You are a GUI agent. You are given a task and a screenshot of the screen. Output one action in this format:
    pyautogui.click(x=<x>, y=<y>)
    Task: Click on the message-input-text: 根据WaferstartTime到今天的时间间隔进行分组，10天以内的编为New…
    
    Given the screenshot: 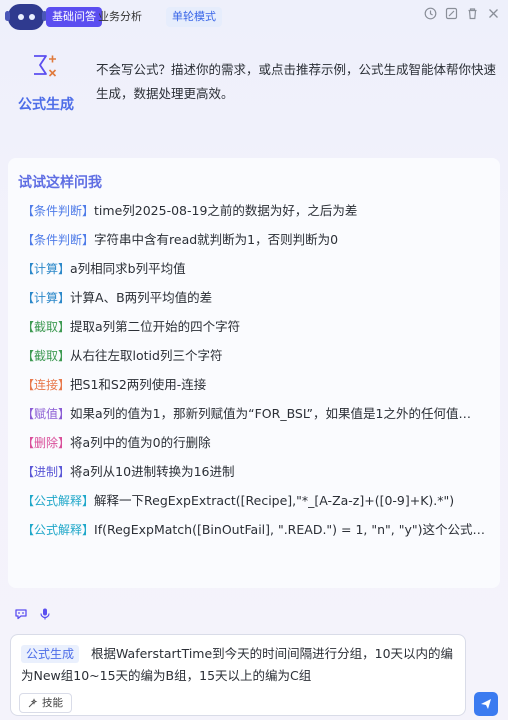 What is the action you would take?
    pyautogui.click(x=241, y=665)
    